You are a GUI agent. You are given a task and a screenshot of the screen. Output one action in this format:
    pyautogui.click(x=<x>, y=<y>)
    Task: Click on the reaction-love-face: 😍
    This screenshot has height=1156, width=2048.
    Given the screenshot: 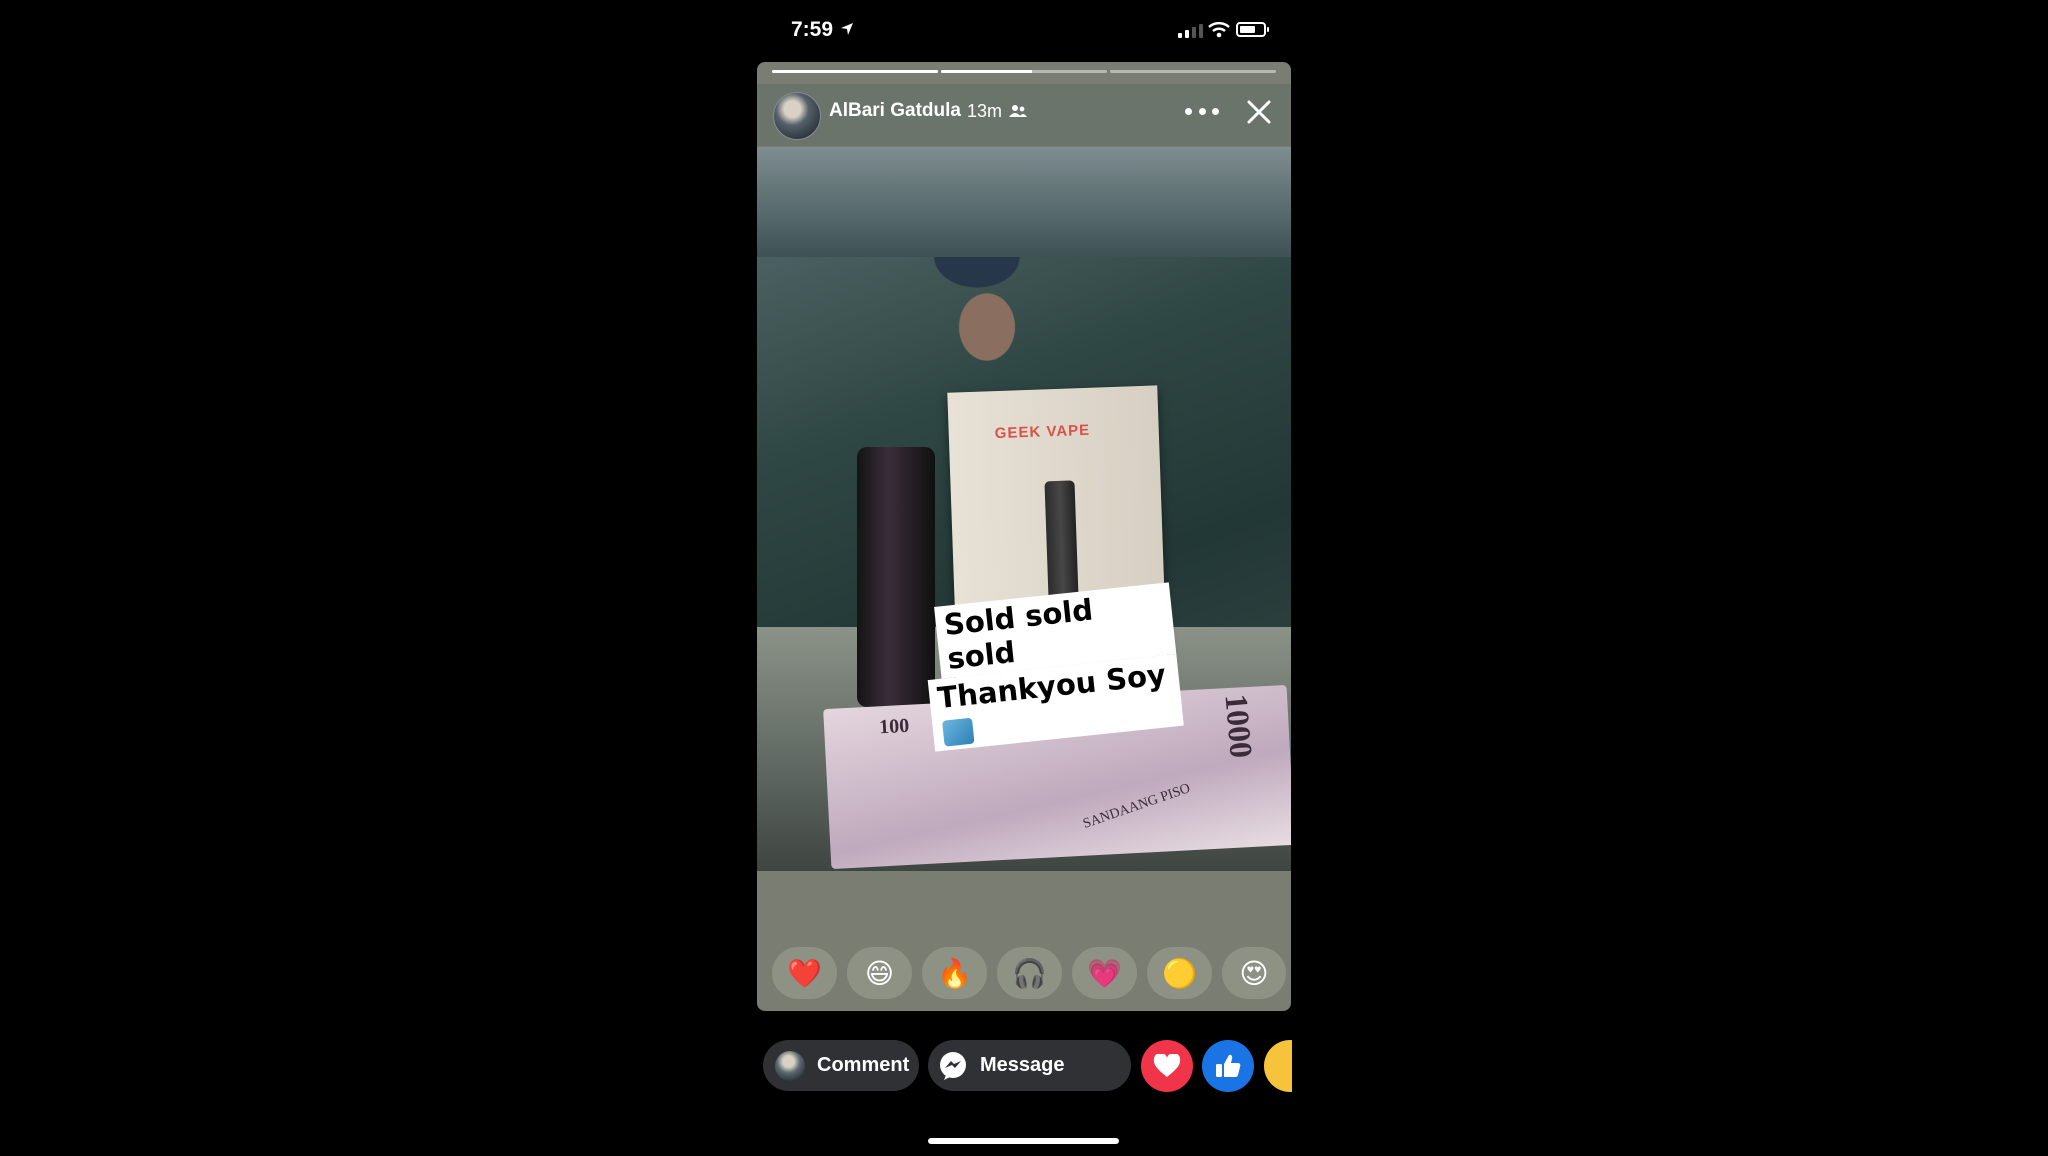 What is the action you would take?
    pyautogui.click(x=1254, y=973)
    